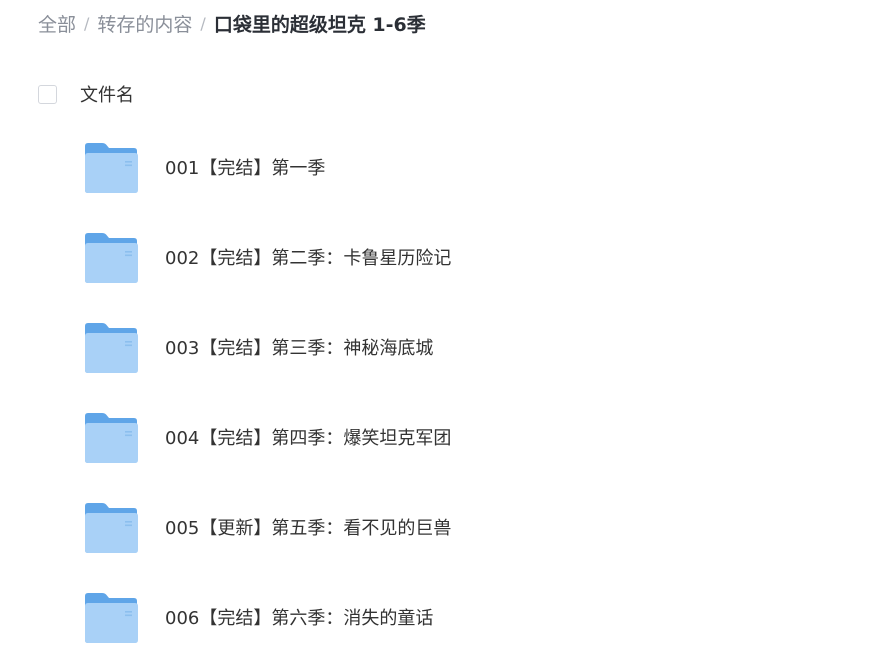 Image resolution: width=881 pixels, height=660 pixels. I want to click on list-header: 文件名, so click(86, 94).